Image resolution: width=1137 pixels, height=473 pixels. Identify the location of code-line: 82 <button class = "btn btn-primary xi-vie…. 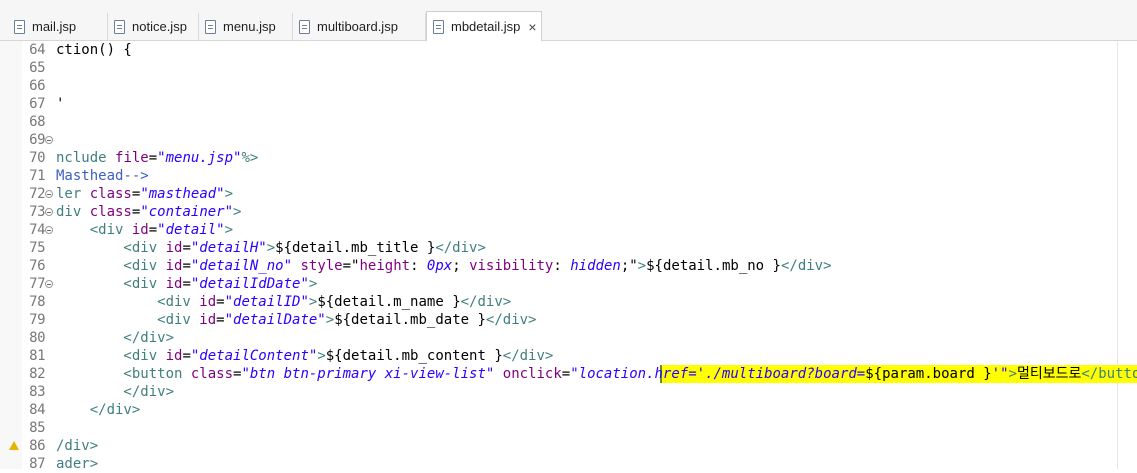
(568, 374).